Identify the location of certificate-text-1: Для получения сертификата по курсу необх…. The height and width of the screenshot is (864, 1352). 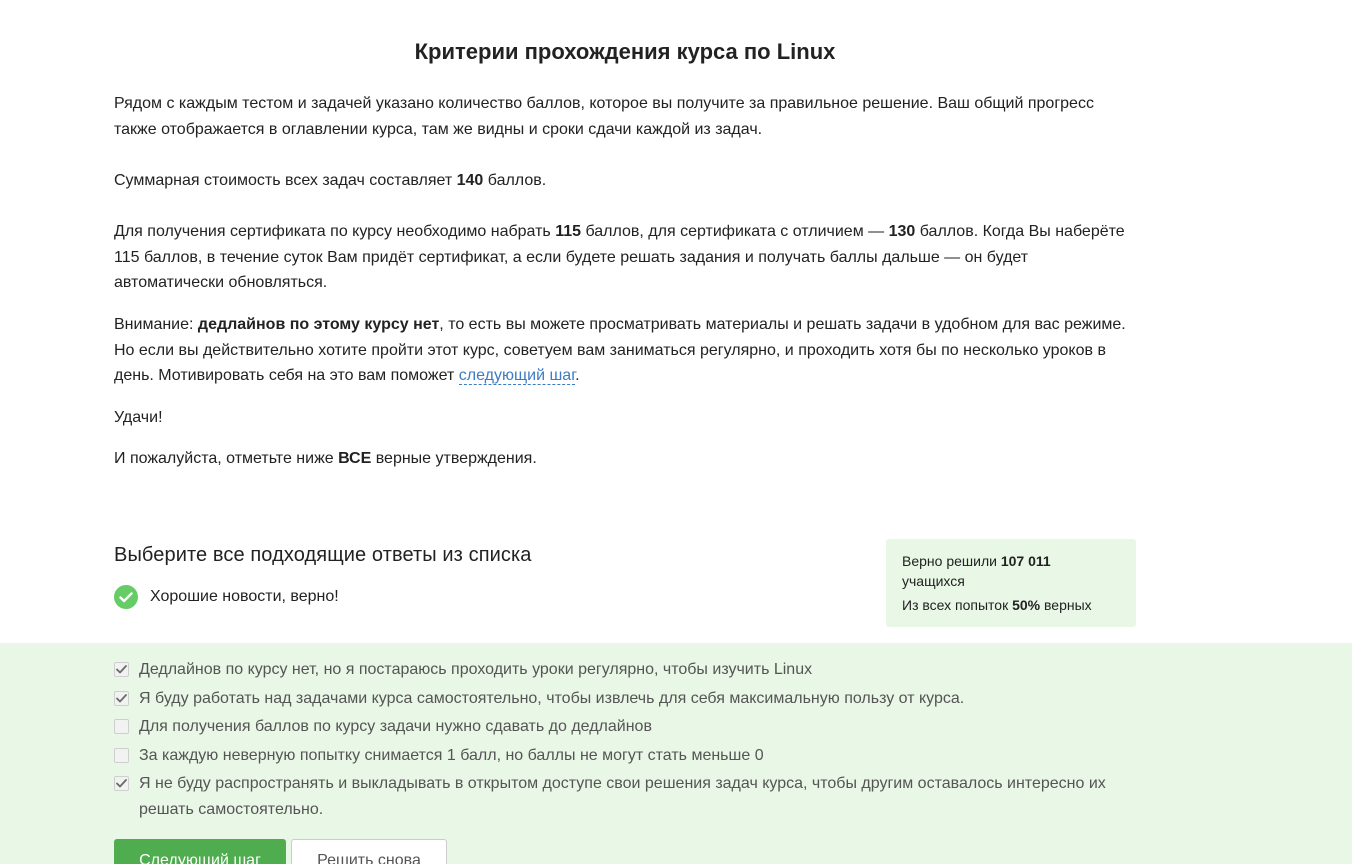
(335, 231).